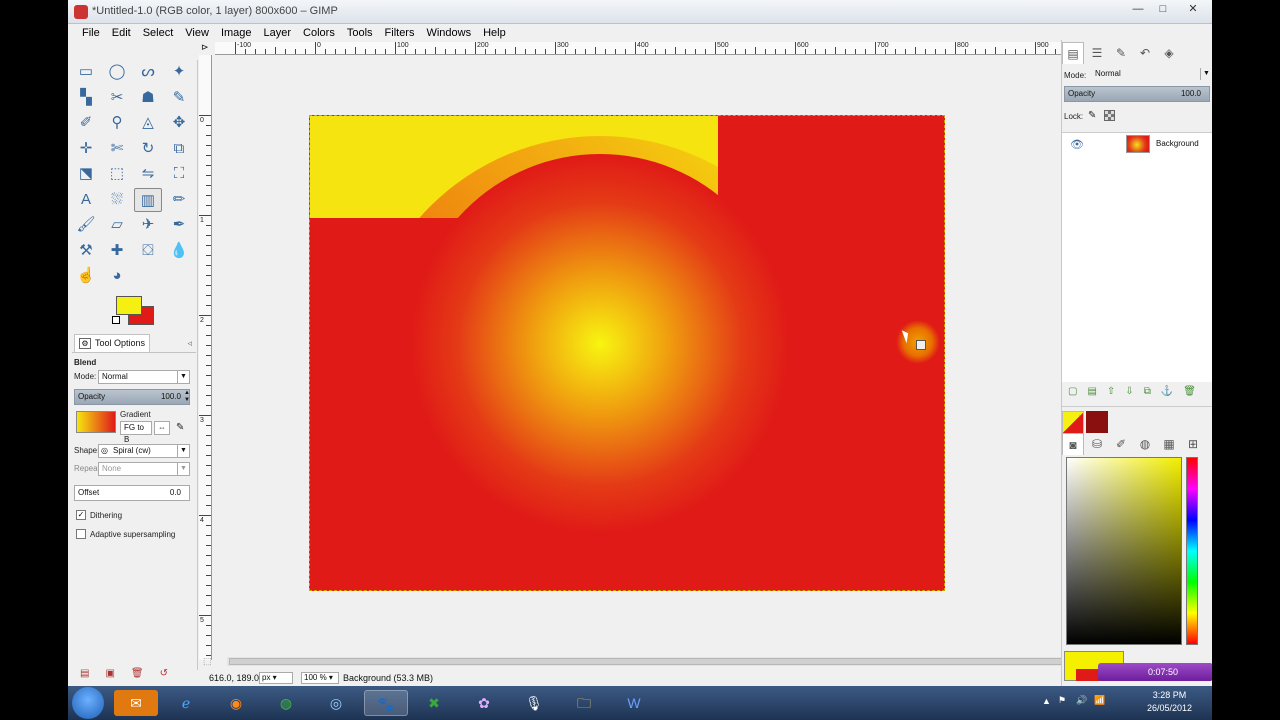 The height and width of the screenshot is (720, 1280). I want to click on explorer-task-icon: 🗀, so click(584, 703).